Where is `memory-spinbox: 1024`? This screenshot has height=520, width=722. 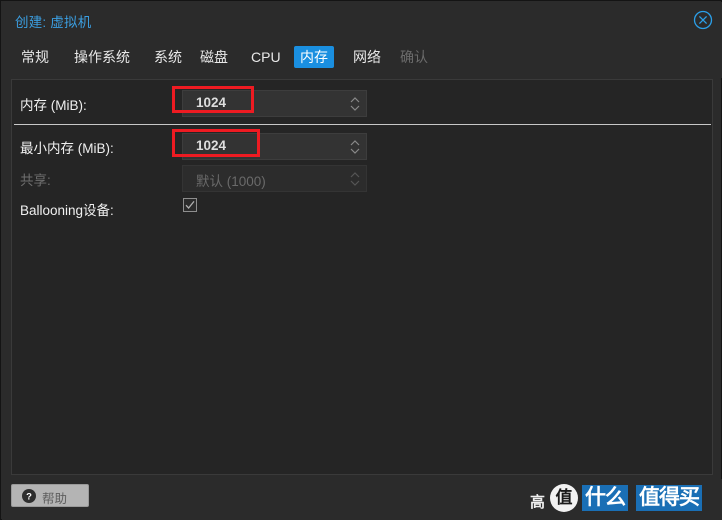
memory-spinbox: 1024 is located at coordinates (274, 103).